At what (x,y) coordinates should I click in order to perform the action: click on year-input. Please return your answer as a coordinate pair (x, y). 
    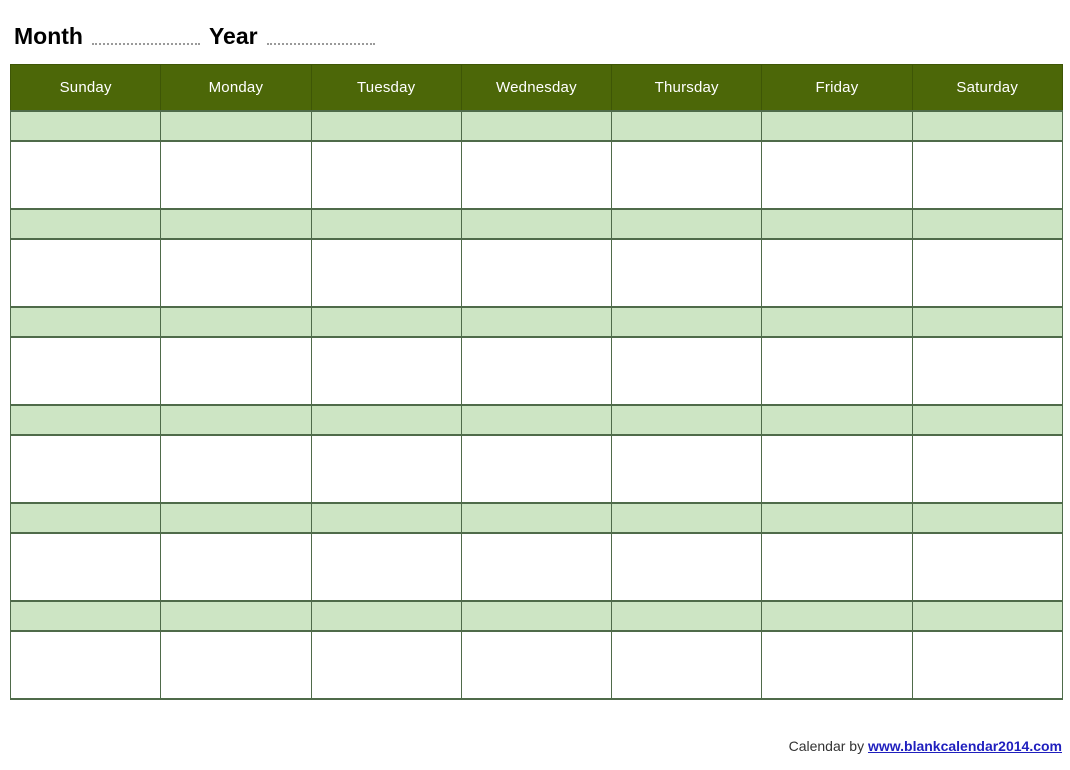
    Looking at the image, I should click on (320, 35).